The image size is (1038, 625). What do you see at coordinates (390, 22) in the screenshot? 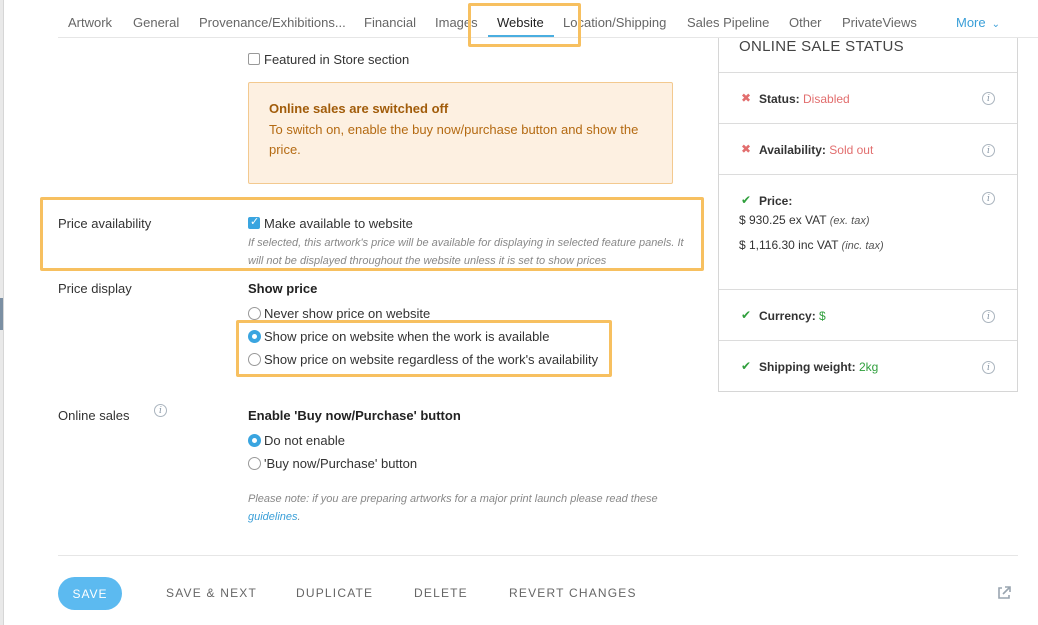
I see `tab-financial: Financial` at bounding box center [390, 22].